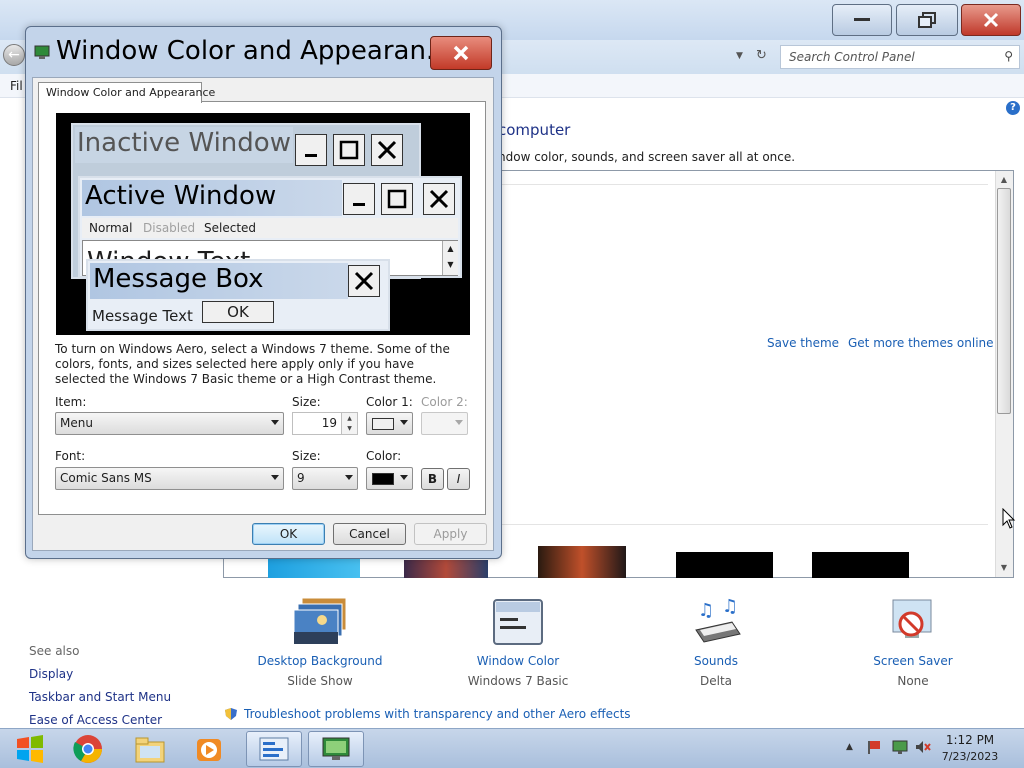 This screenshot has height=768, width=1024. What do you see at coordinates (320, 642) in the screenshot?
I see `desktop-background-option: Desktop Background Slide Show` at bounding box center [320, 642].